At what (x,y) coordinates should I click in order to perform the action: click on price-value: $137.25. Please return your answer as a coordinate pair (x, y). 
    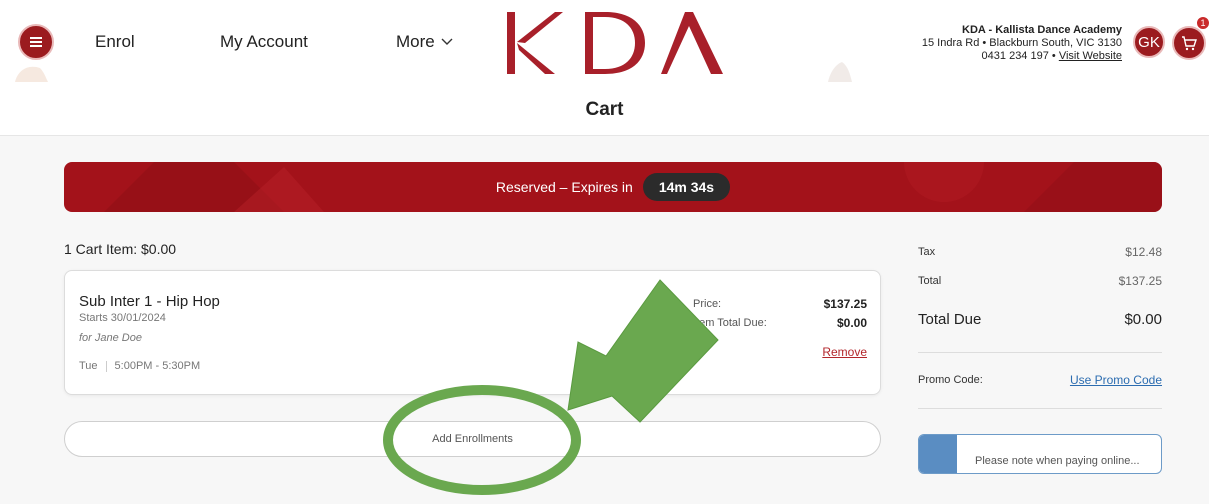
    Looking at the image, I should click on (845, 304).